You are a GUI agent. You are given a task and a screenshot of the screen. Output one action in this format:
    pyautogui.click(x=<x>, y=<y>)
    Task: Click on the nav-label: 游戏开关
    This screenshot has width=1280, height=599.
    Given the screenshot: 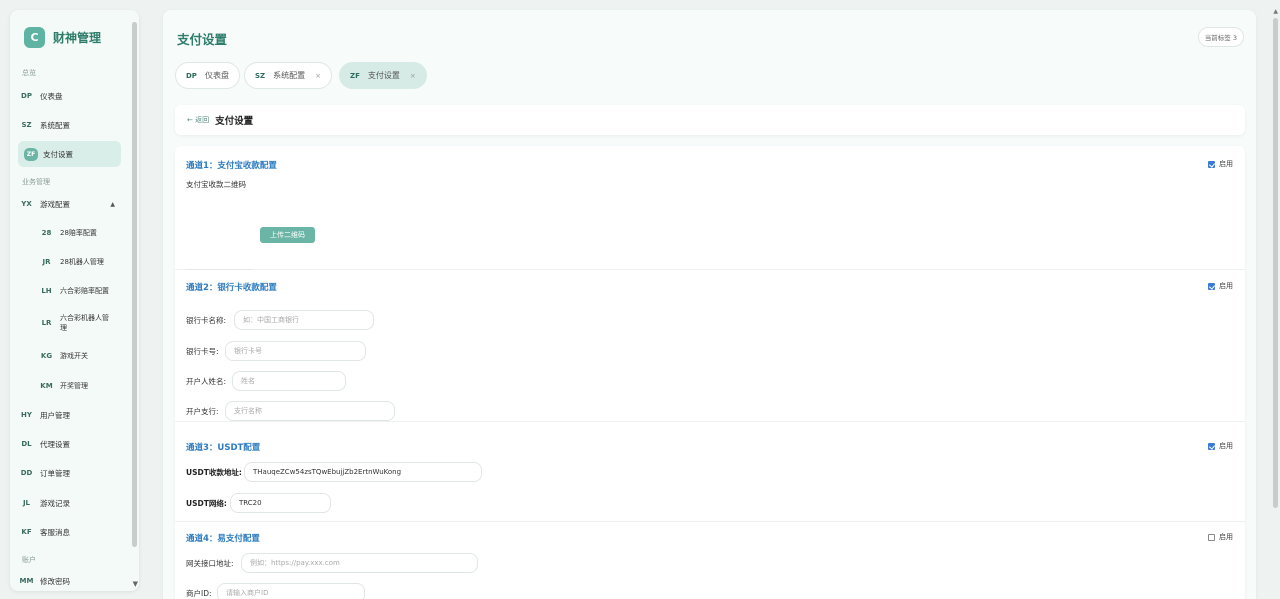 What is the action you would take?
    pyautogui.click(x=74, y=356)
    